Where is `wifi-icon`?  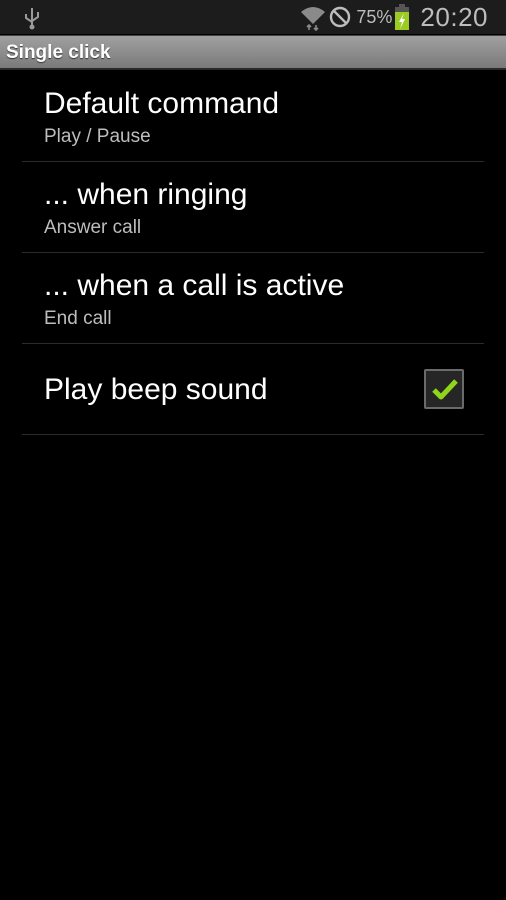 wifi-icon is located at coordinates (313, 19).